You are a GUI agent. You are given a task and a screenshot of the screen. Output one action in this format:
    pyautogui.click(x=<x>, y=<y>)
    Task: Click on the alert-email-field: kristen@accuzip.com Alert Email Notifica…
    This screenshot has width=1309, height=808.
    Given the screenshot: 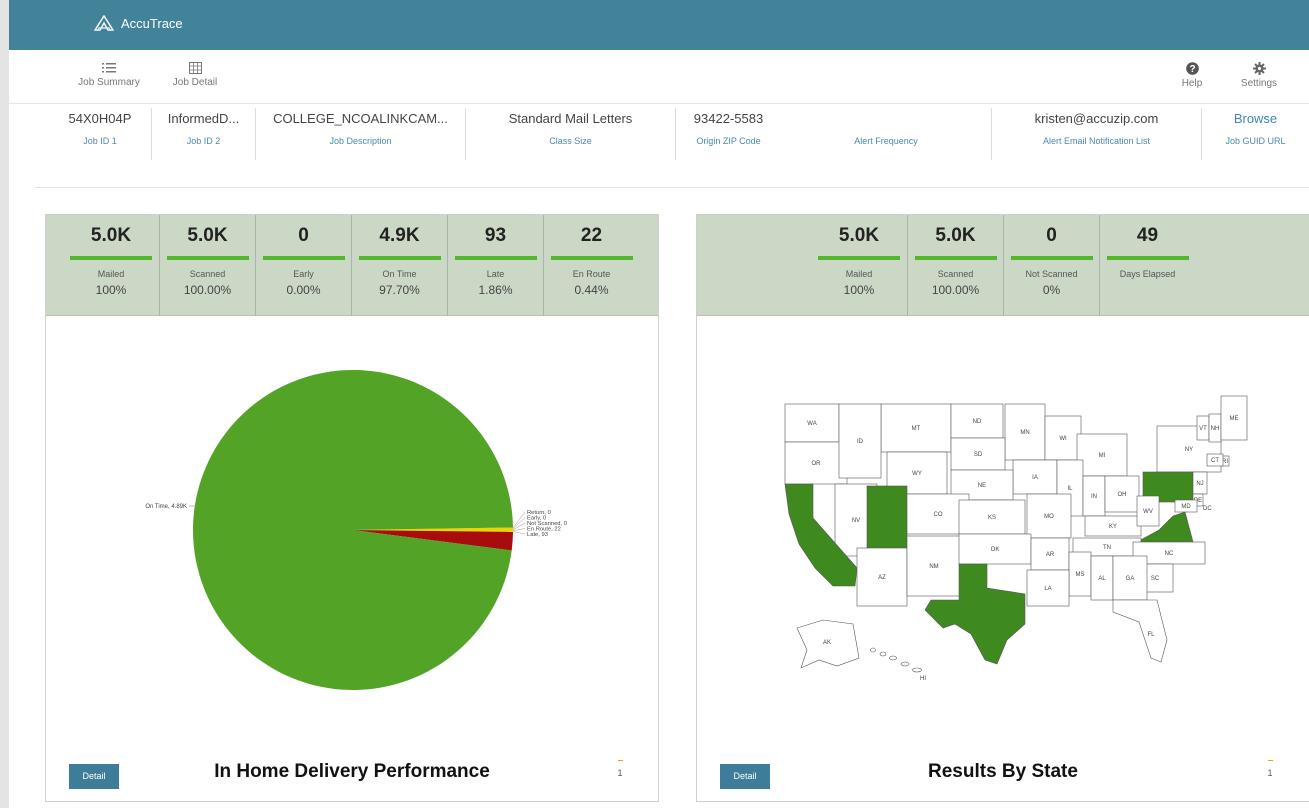 What is the action you would take?
    pyautogui.click(x=1096, y=134)
    